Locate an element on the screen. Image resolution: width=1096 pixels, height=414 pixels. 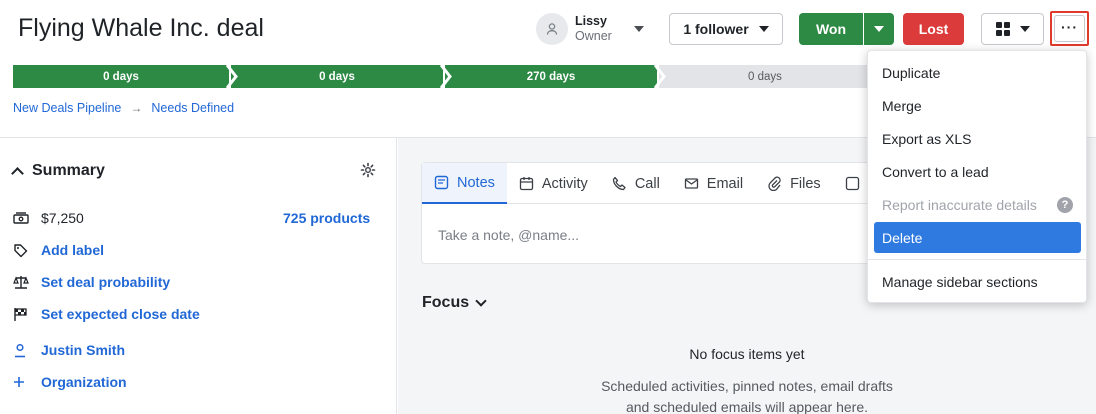
menu-item-export-xls: Export as XLS is located at coordinates (977, 138).